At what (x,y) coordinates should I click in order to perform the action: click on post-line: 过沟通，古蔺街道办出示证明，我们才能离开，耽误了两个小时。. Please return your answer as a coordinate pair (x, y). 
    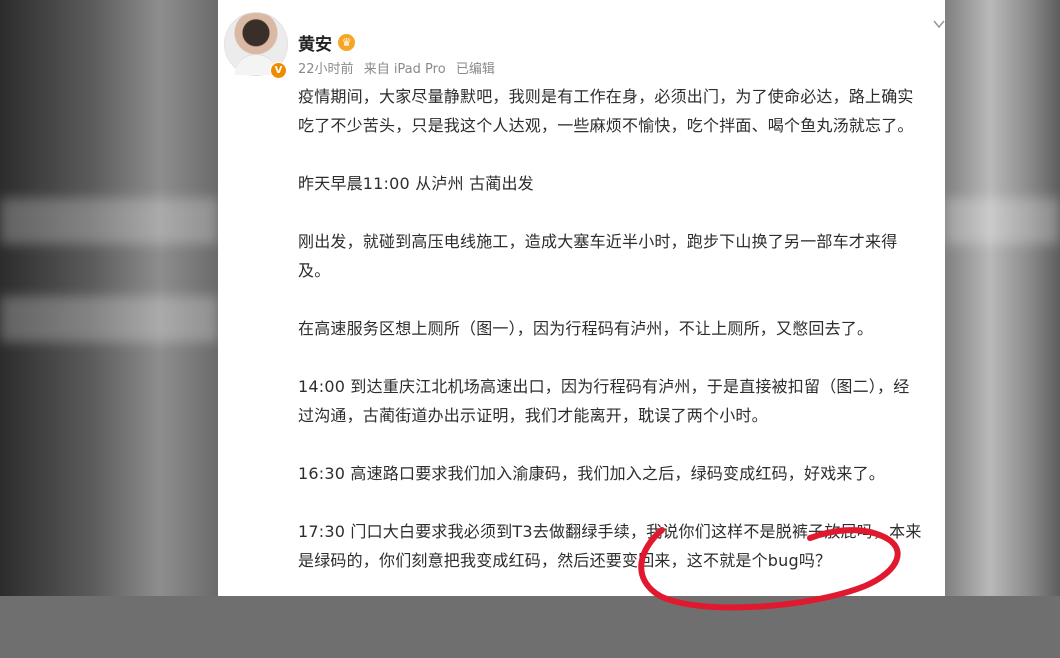
    Looking at the image, I should click on (533, 415).